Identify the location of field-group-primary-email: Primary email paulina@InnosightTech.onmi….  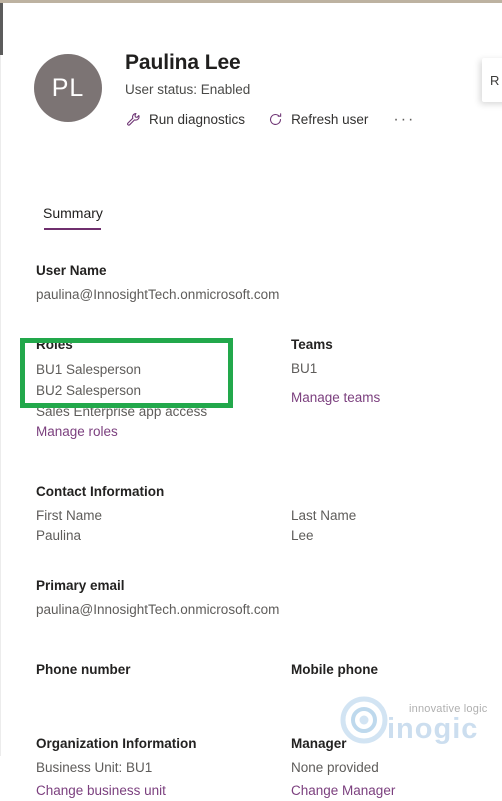
(266, 598).